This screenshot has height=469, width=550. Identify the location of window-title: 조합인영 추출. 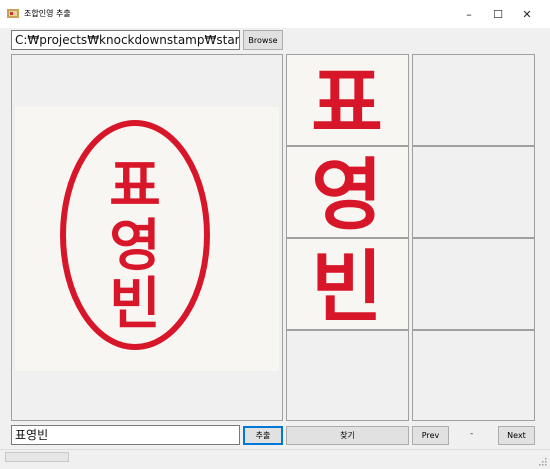
(47, 13).